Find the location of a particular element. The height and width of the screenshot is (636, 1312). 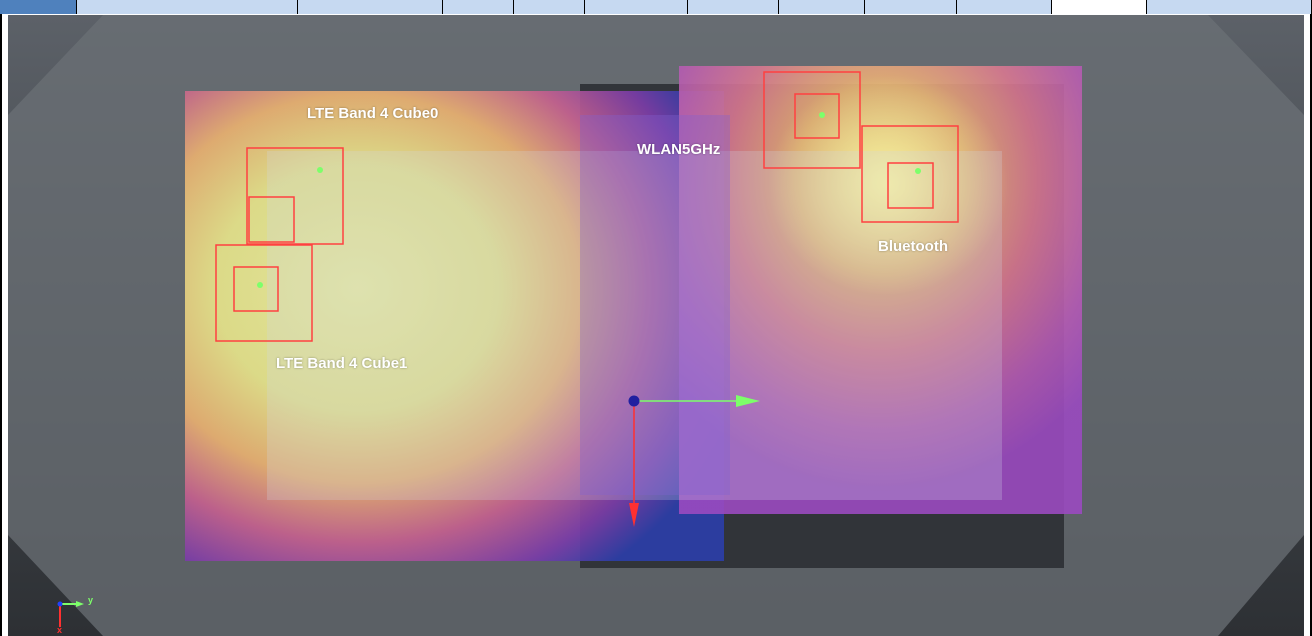

gizmo-origin is located at coordinates (634, 401).